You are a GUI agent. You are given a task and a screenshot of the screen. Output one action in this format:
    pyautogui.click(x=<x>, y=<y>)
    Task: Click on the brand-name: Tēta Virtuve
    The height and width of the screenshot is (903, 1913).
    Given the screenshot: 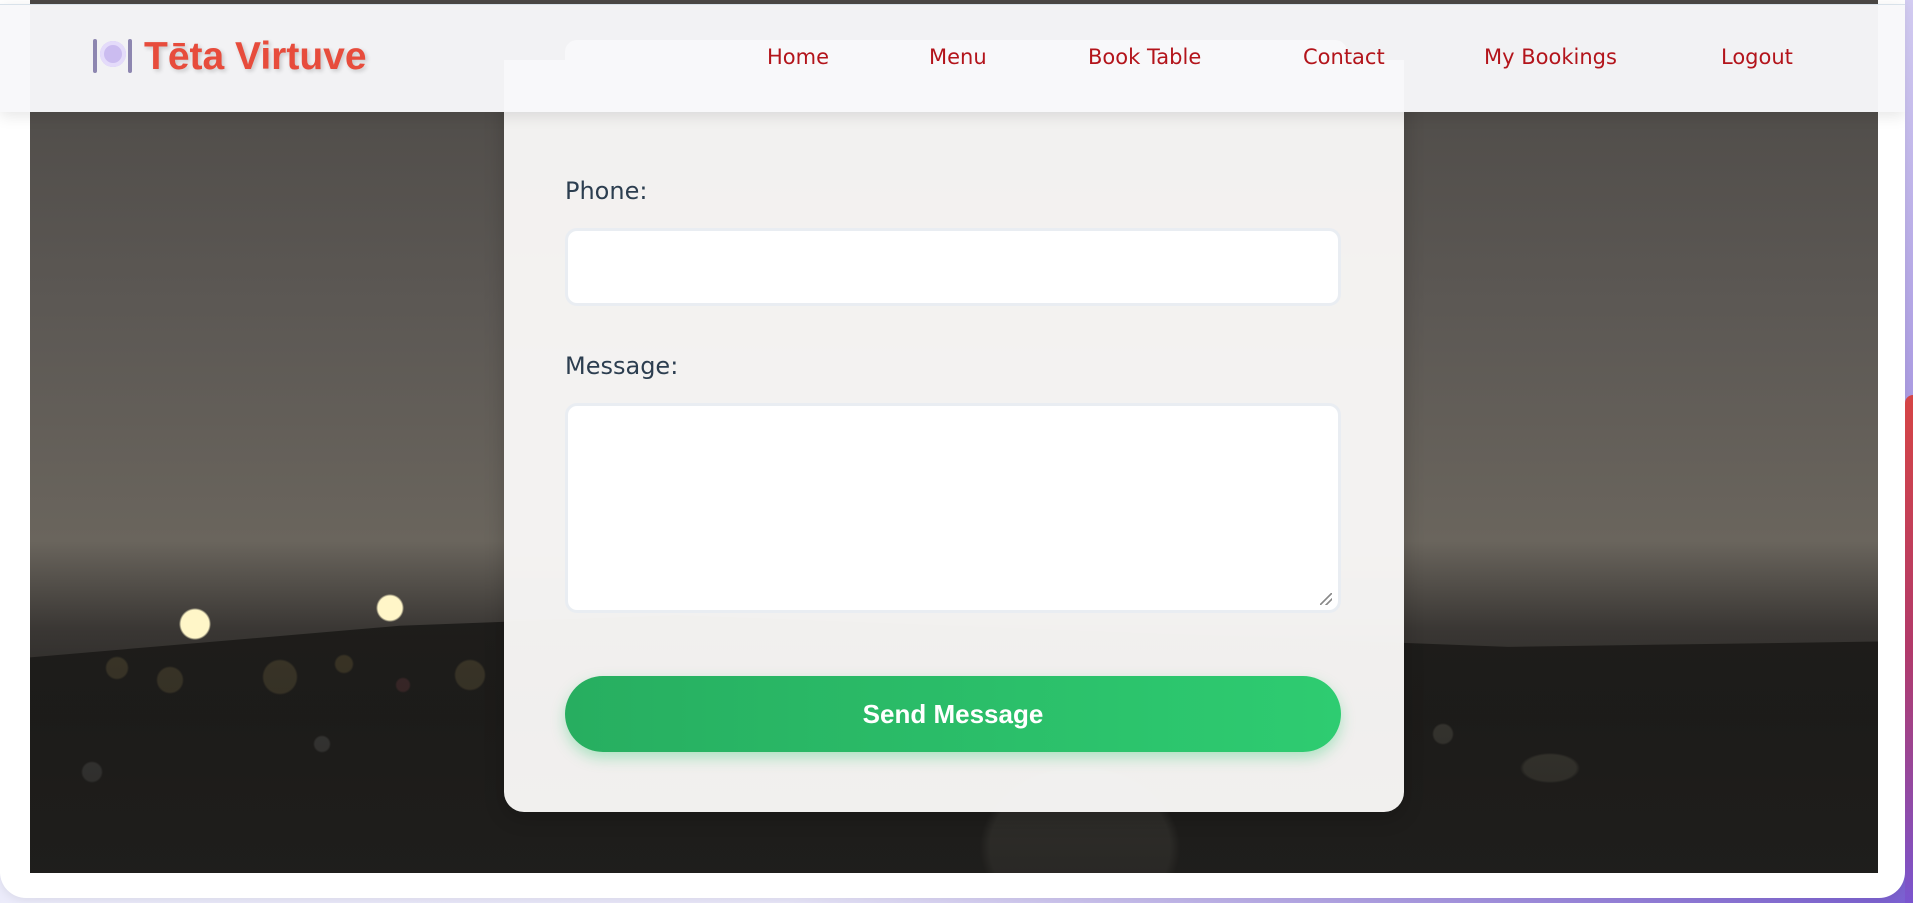 What is the action you would take?
    pyautogui.click(x=255, y=56)
    